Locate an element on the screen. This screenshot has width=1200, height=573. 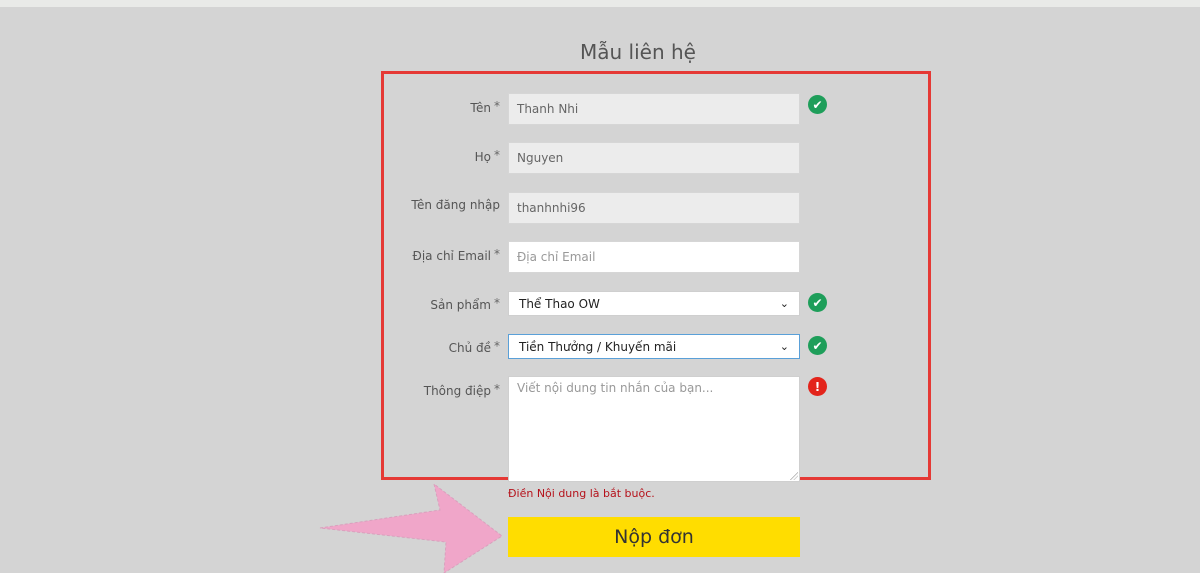
email-placeholder: Địa chỉ Email is located at coordinates (556, 257).